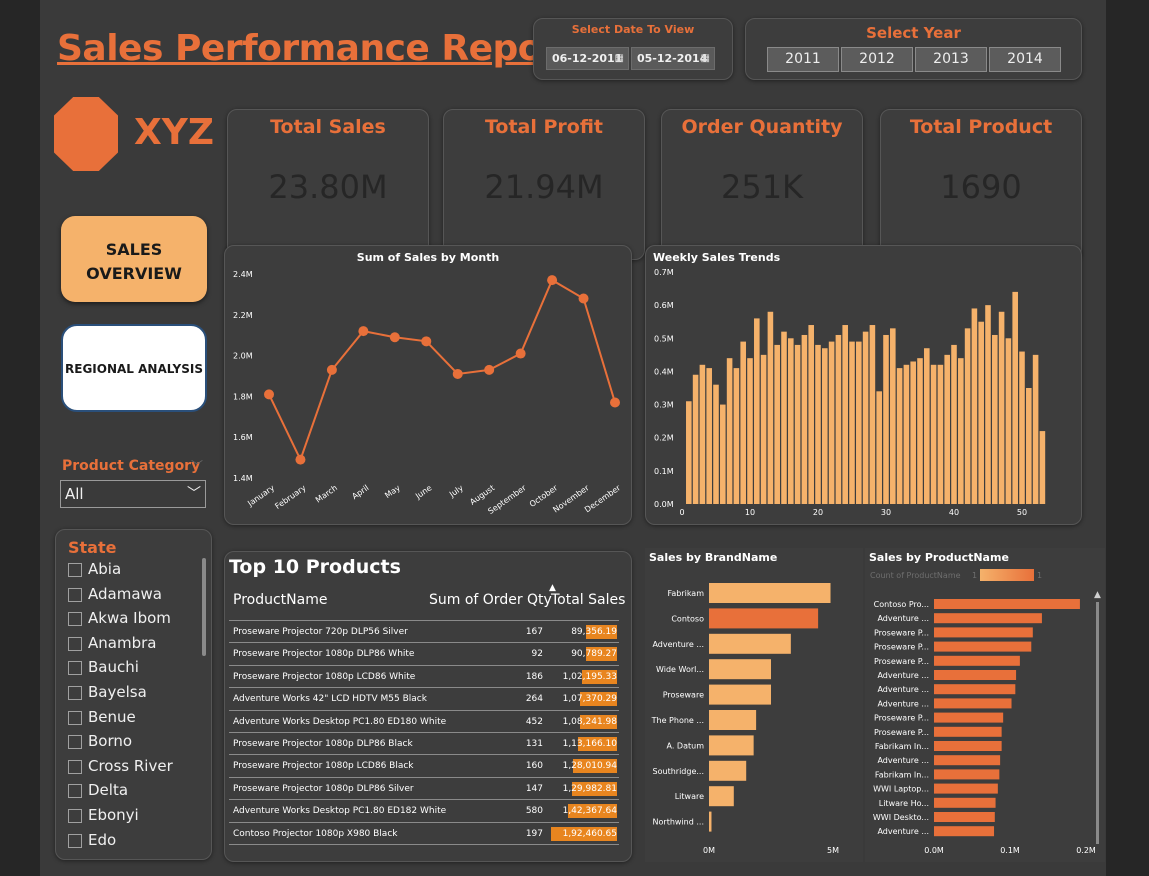 The height and width of the screenshot is (876, 1149). Describe the element at coordinates (92, 547) in the screenshot. I see `state-filter-label: State` at that location.